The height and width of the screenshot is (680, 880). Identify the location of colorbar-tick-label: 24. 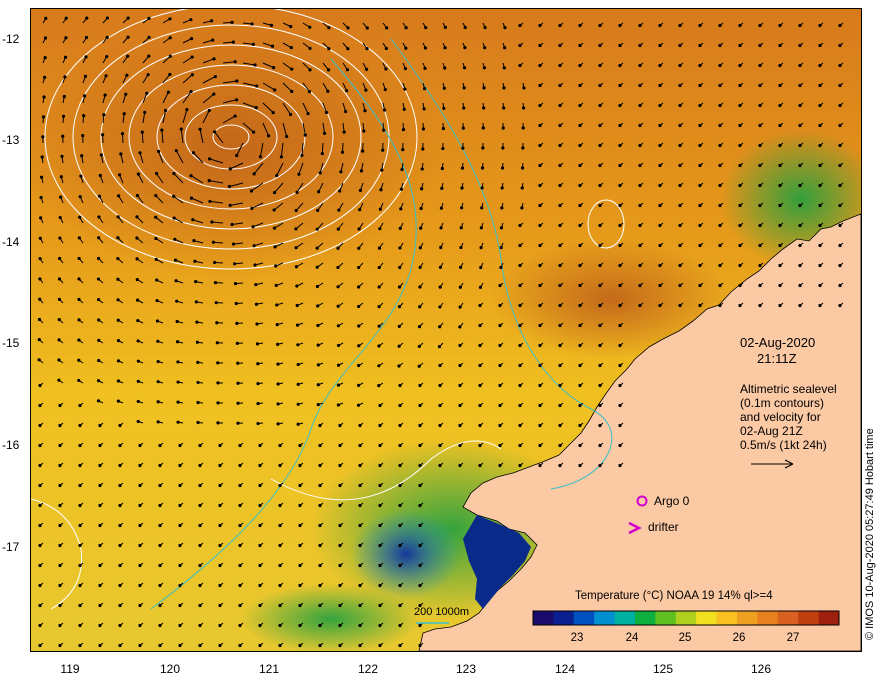
(632, 638).